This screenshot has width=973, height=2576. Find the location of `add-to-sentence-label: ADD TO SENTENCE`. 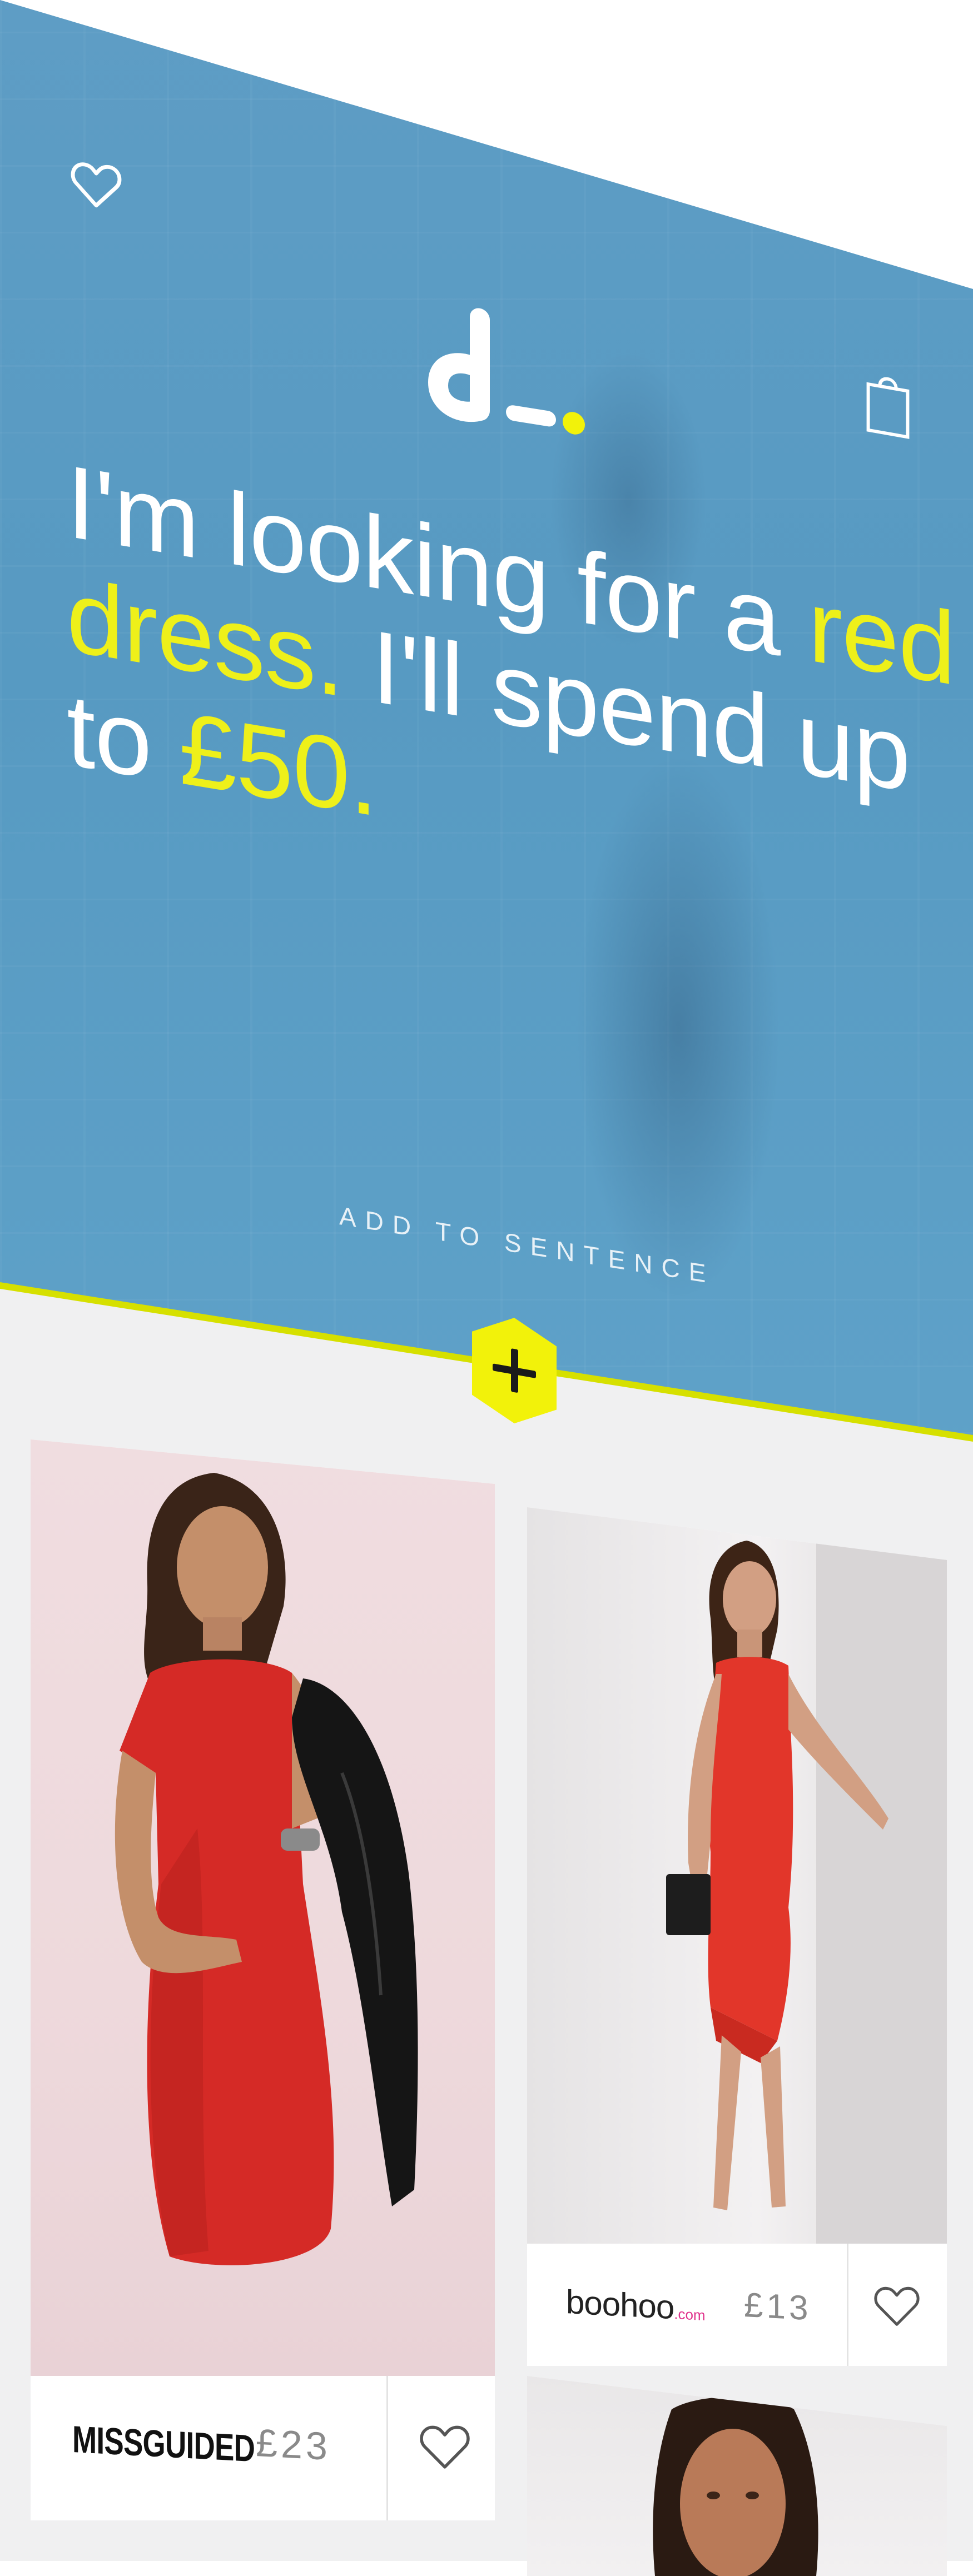

add-to-sentence-label: ADD TO SENTENCE is located at coordinates (526, 1245).